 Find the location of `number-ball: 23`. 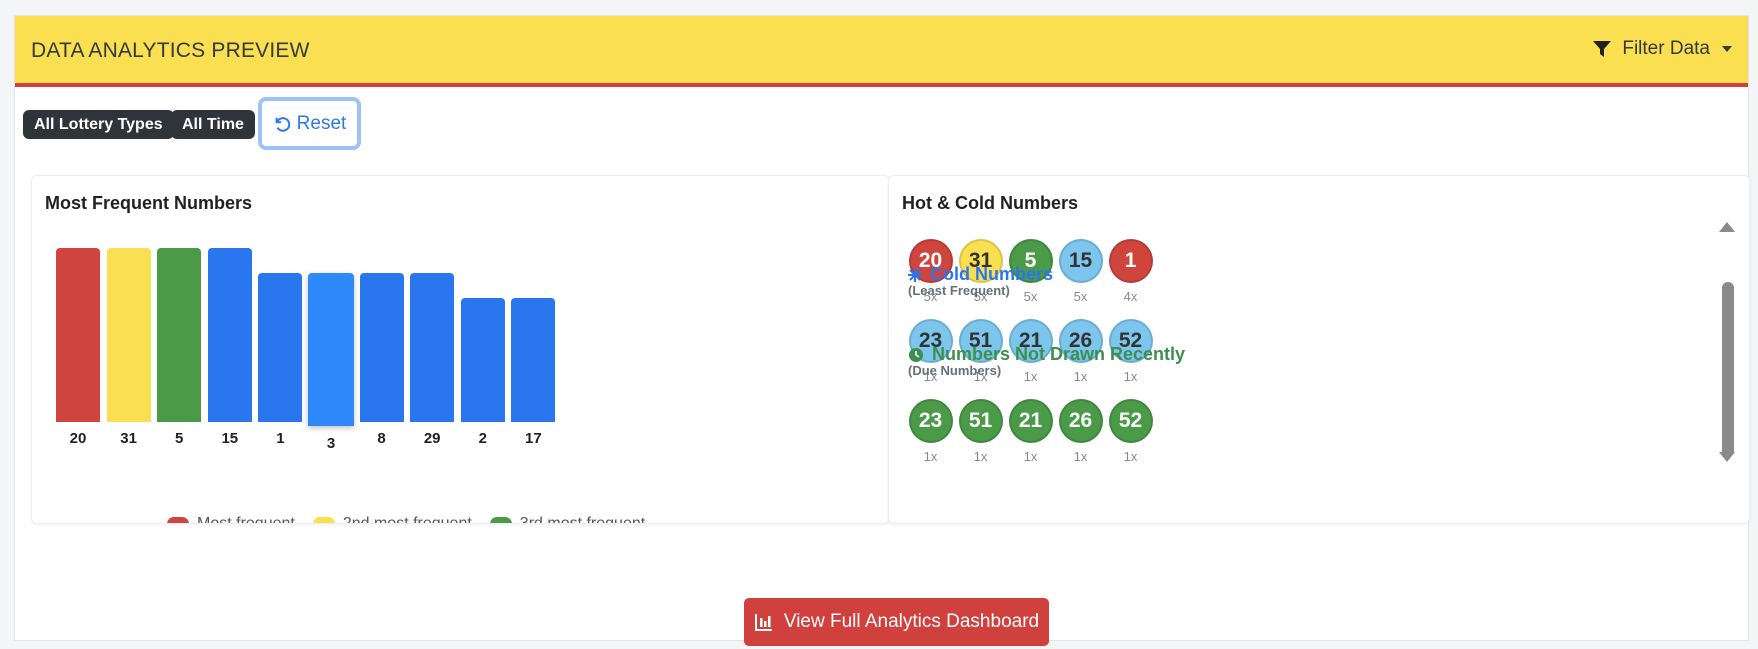

number-ball: 23 is located at coordinates (930, 421).